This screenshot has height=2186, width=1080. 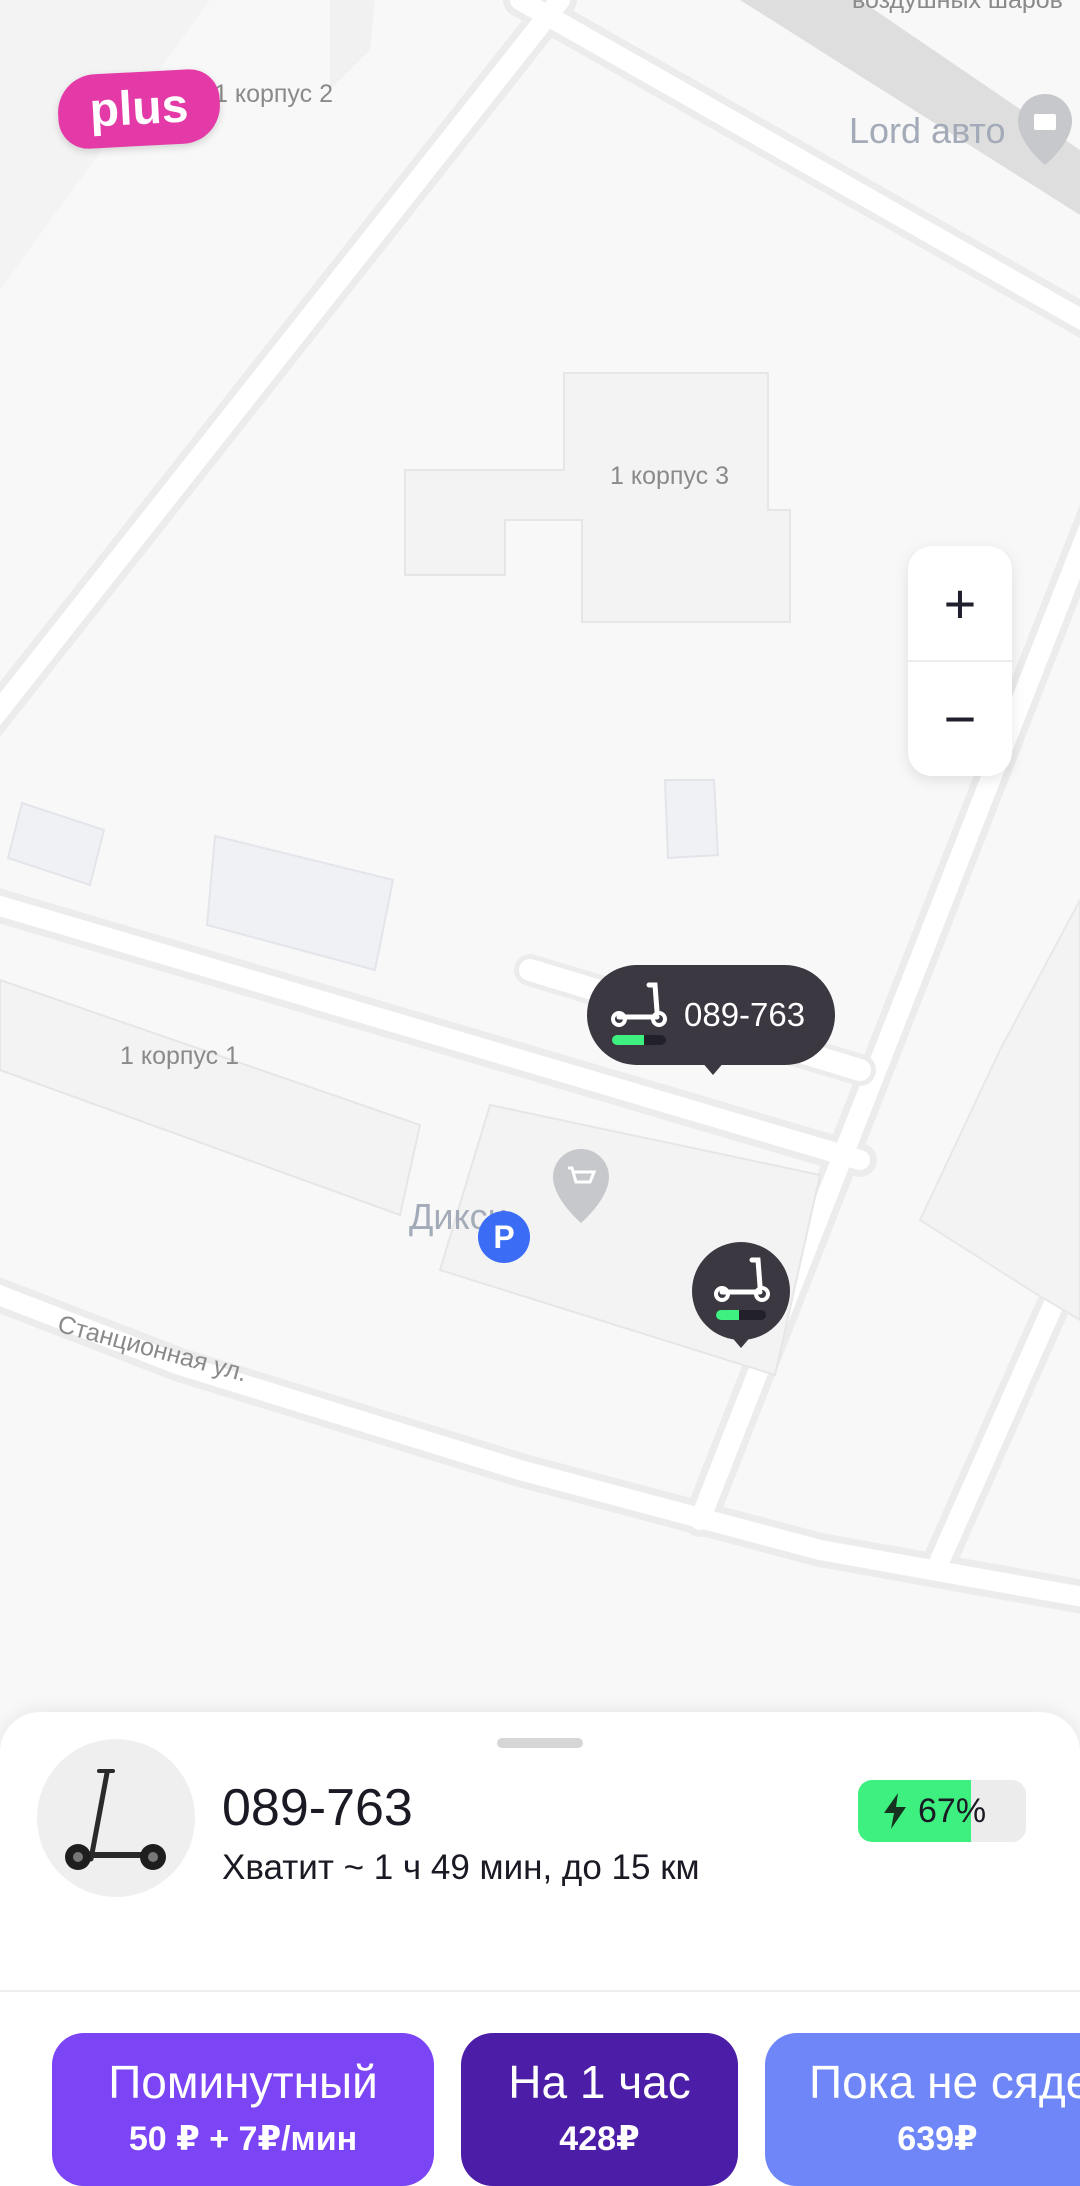 I want to click on scooter-image-icon, so click(x=115, y=1819).